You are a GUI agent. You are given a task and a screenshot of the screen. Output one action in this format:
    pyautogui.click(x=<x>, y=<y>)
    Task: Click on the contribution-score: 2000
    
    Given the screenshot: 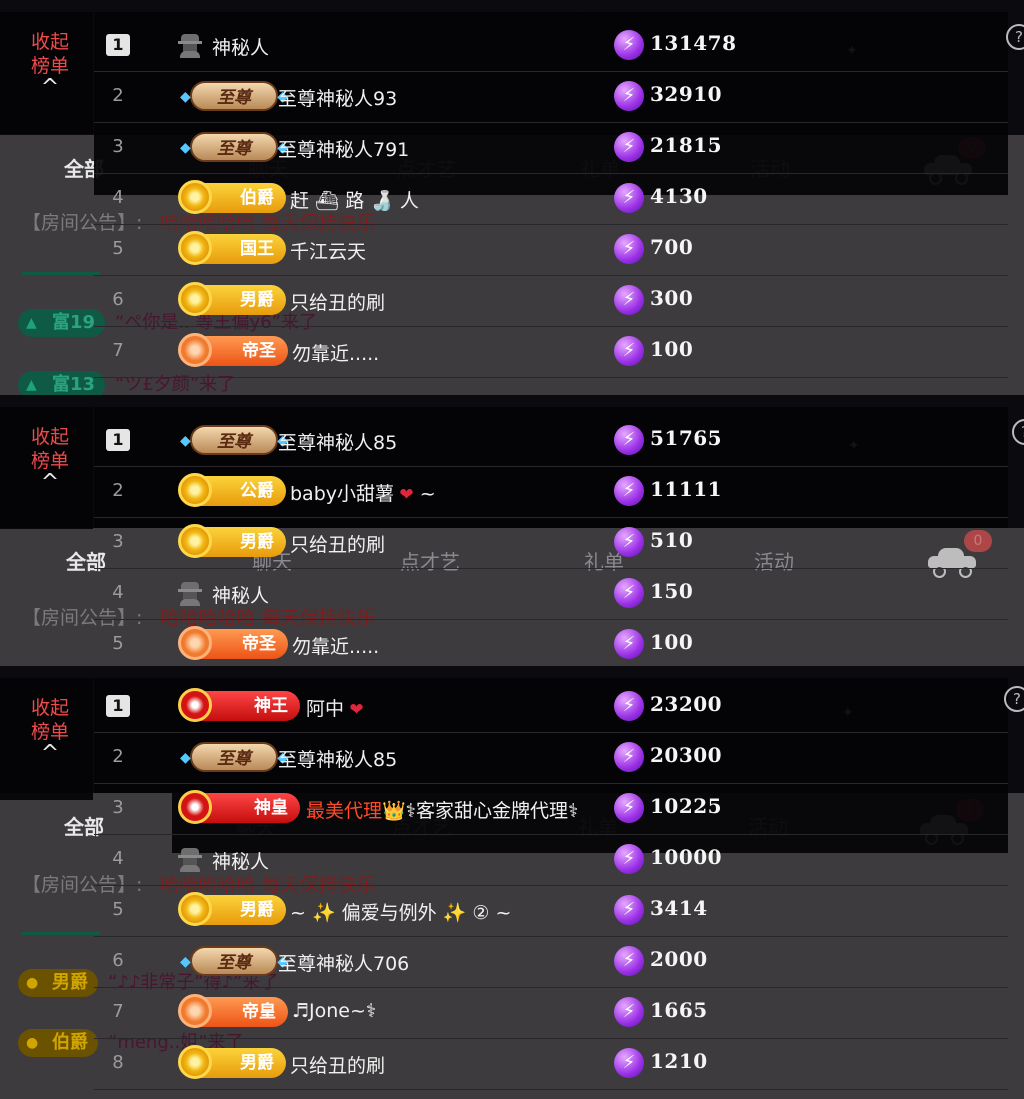 What is the action you would take?
    pyautogui.click(x=679, y=959)
    